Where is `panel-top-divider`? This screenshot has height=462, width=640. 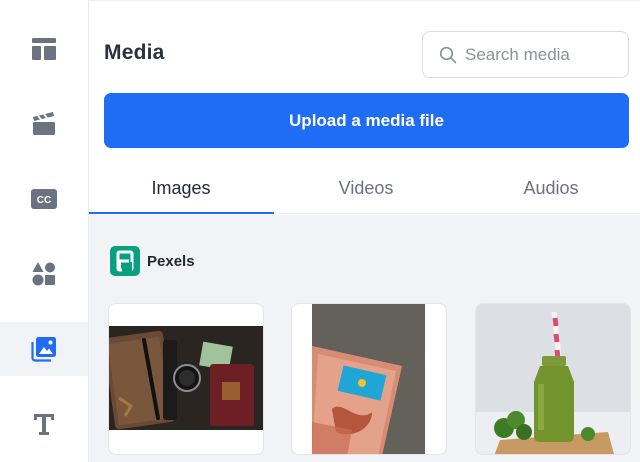
panel-top-divider is located at coordinates (364, 0).